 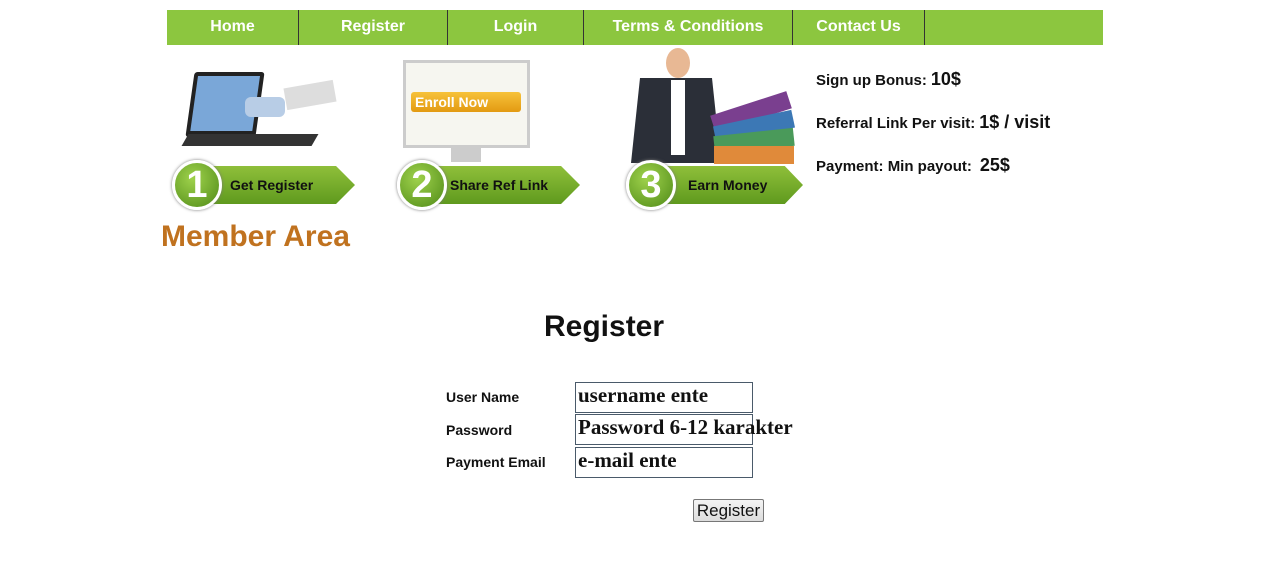 I want to click on step-number: 1, so click(x=197, y=185).